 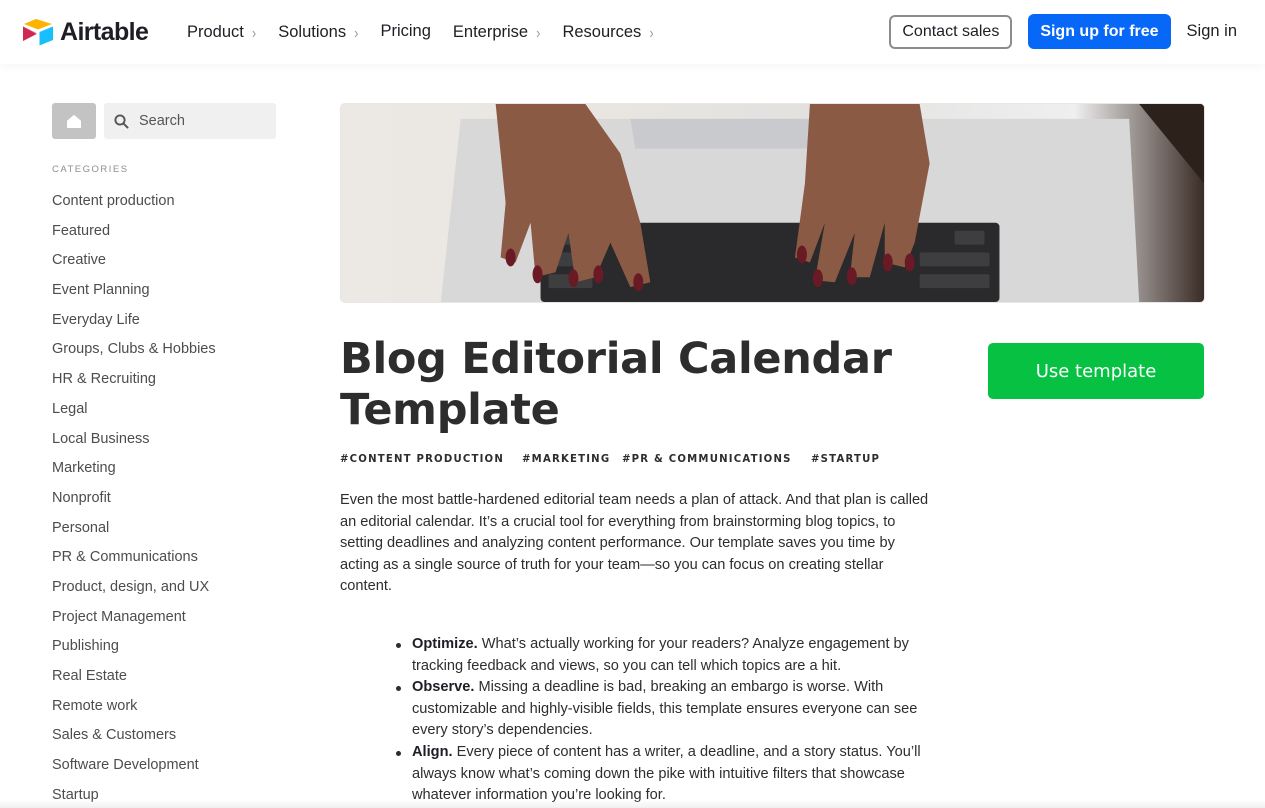 What do you see at coordinates (616, 384) in the screenshot?
I see `page-title: Blog Editorial Calendar Template` at bounding box center [616, 384].